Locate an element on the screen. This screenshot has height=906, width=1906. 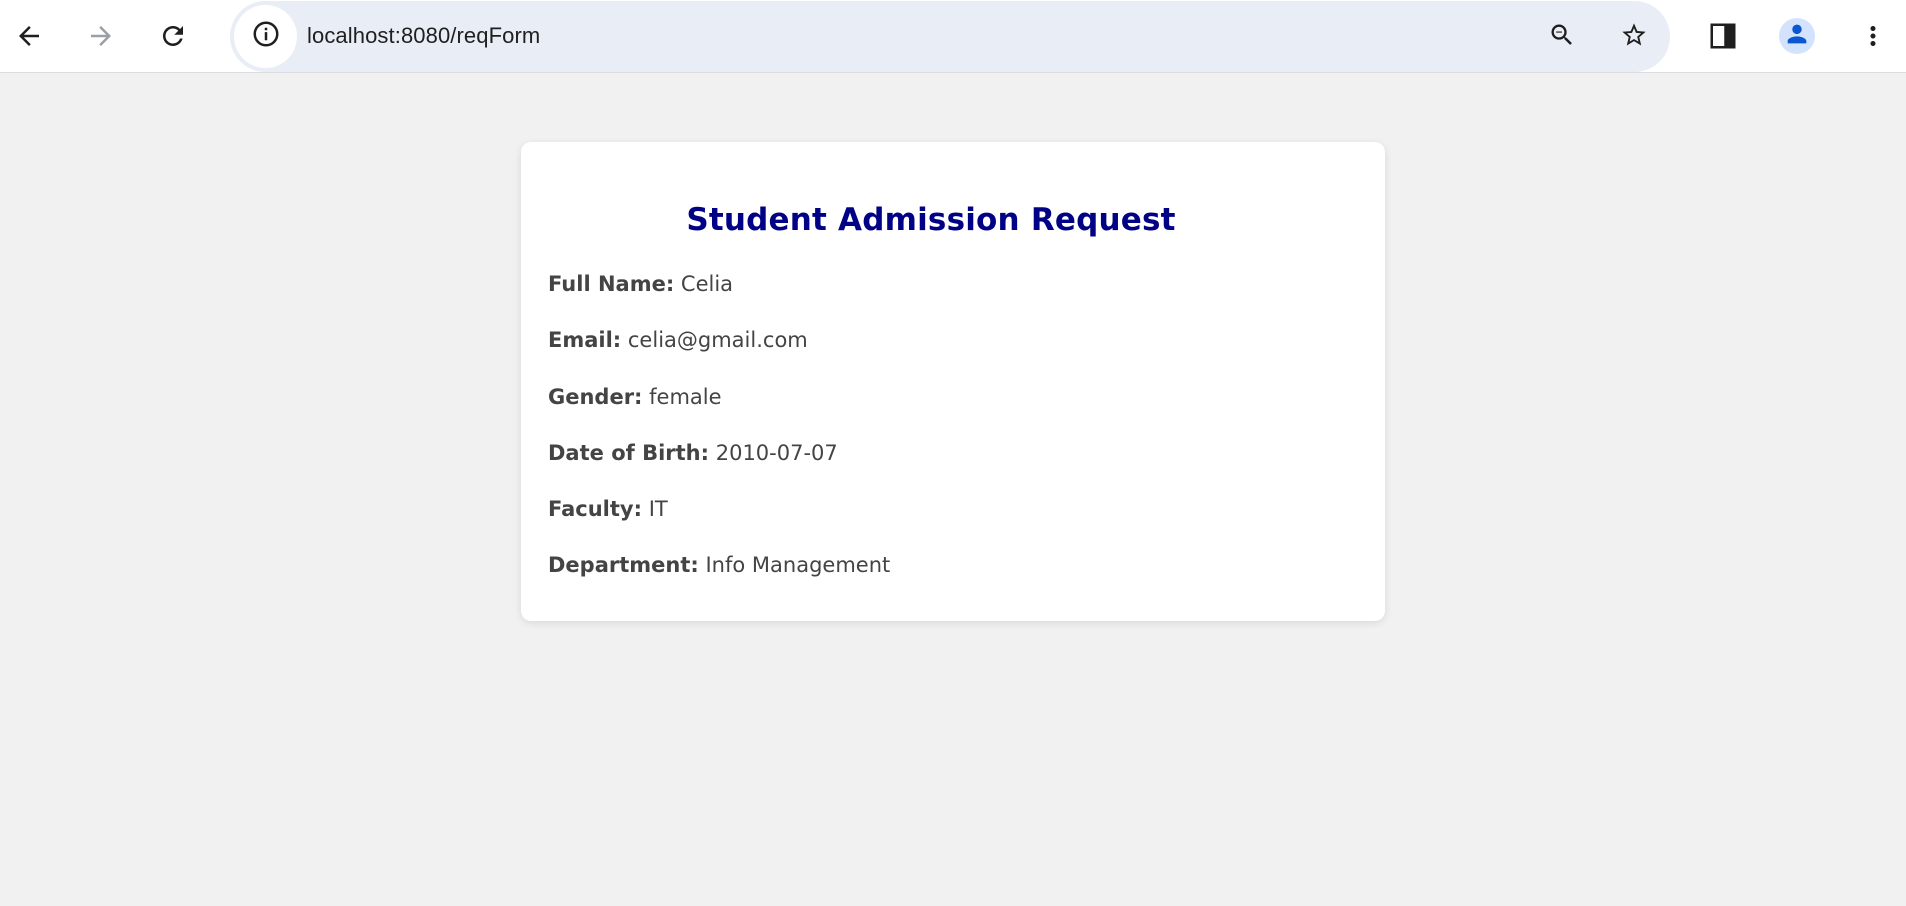
field-email: Email: celia@gmail.com is located at coordinates (678, 340).